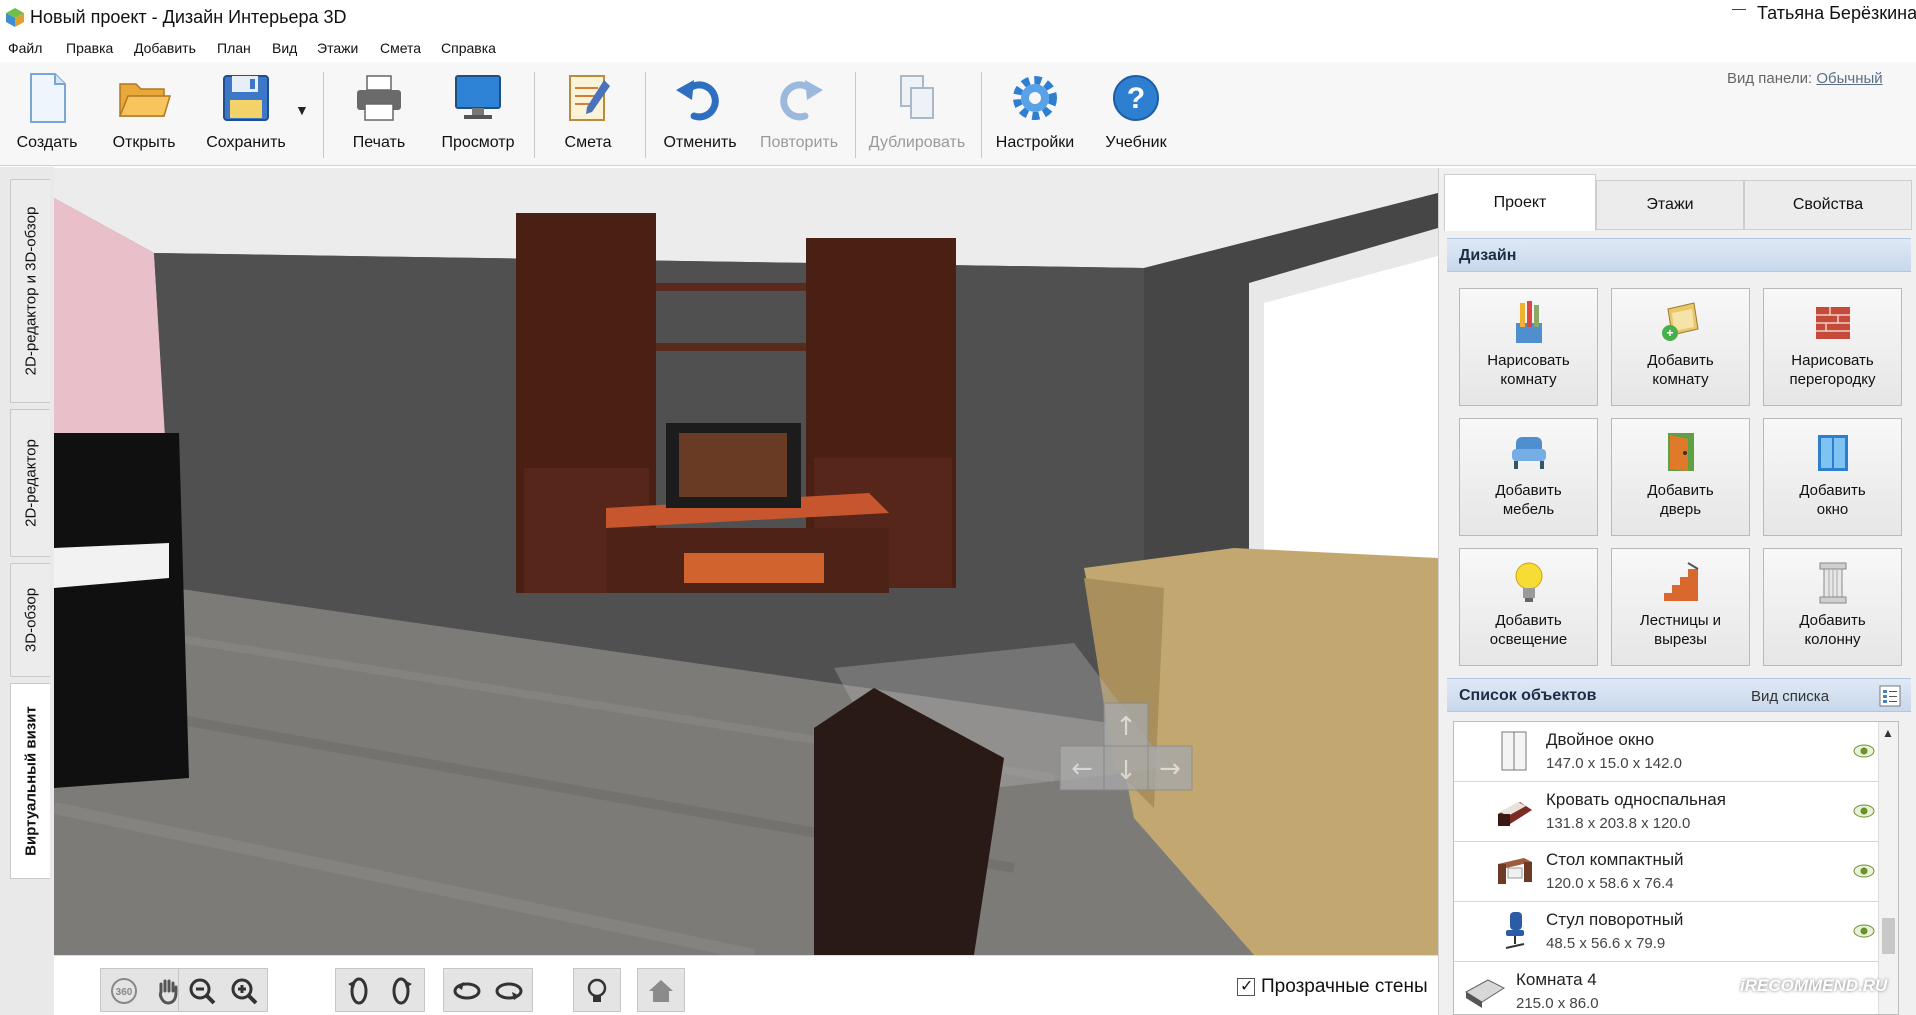 The image size is (1916, 1015). I want to click on menu-plan: План, so click(234, 48).